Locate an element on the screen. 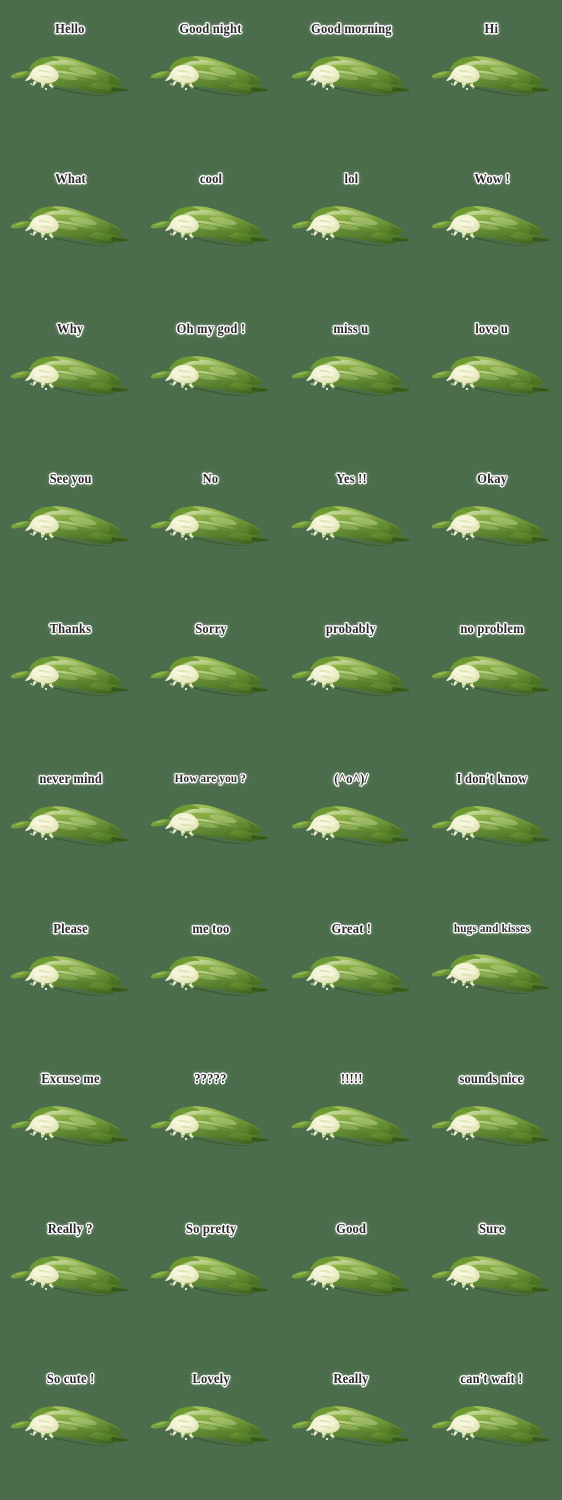 This screenshot has width=562, height=1500. sticker-item: How are you ? is located at coordinates (211, 825).